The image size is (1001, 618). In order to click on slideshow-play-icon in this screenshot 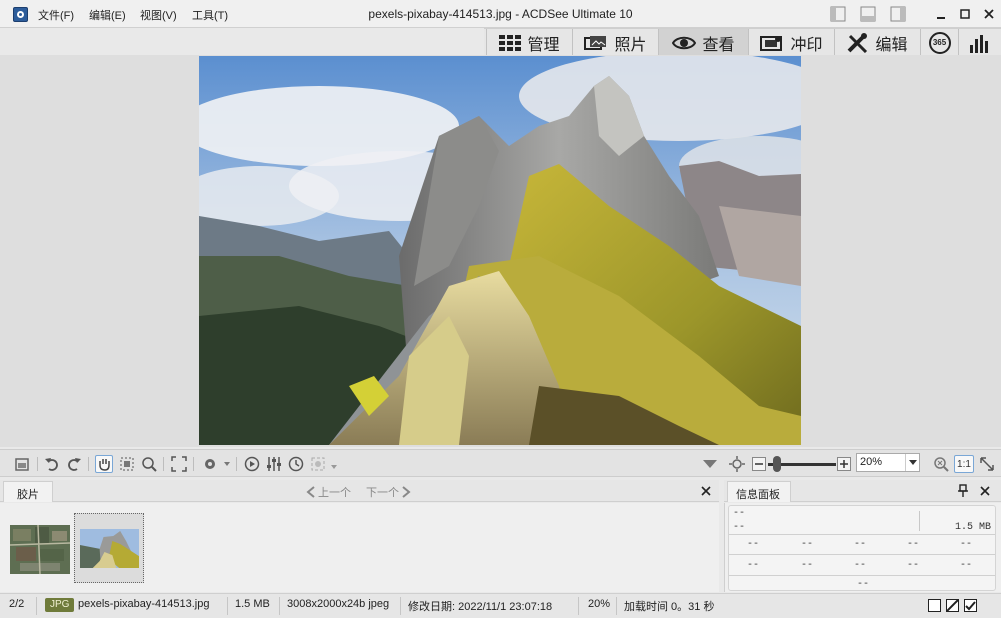, I will do `click(252, 464)`.